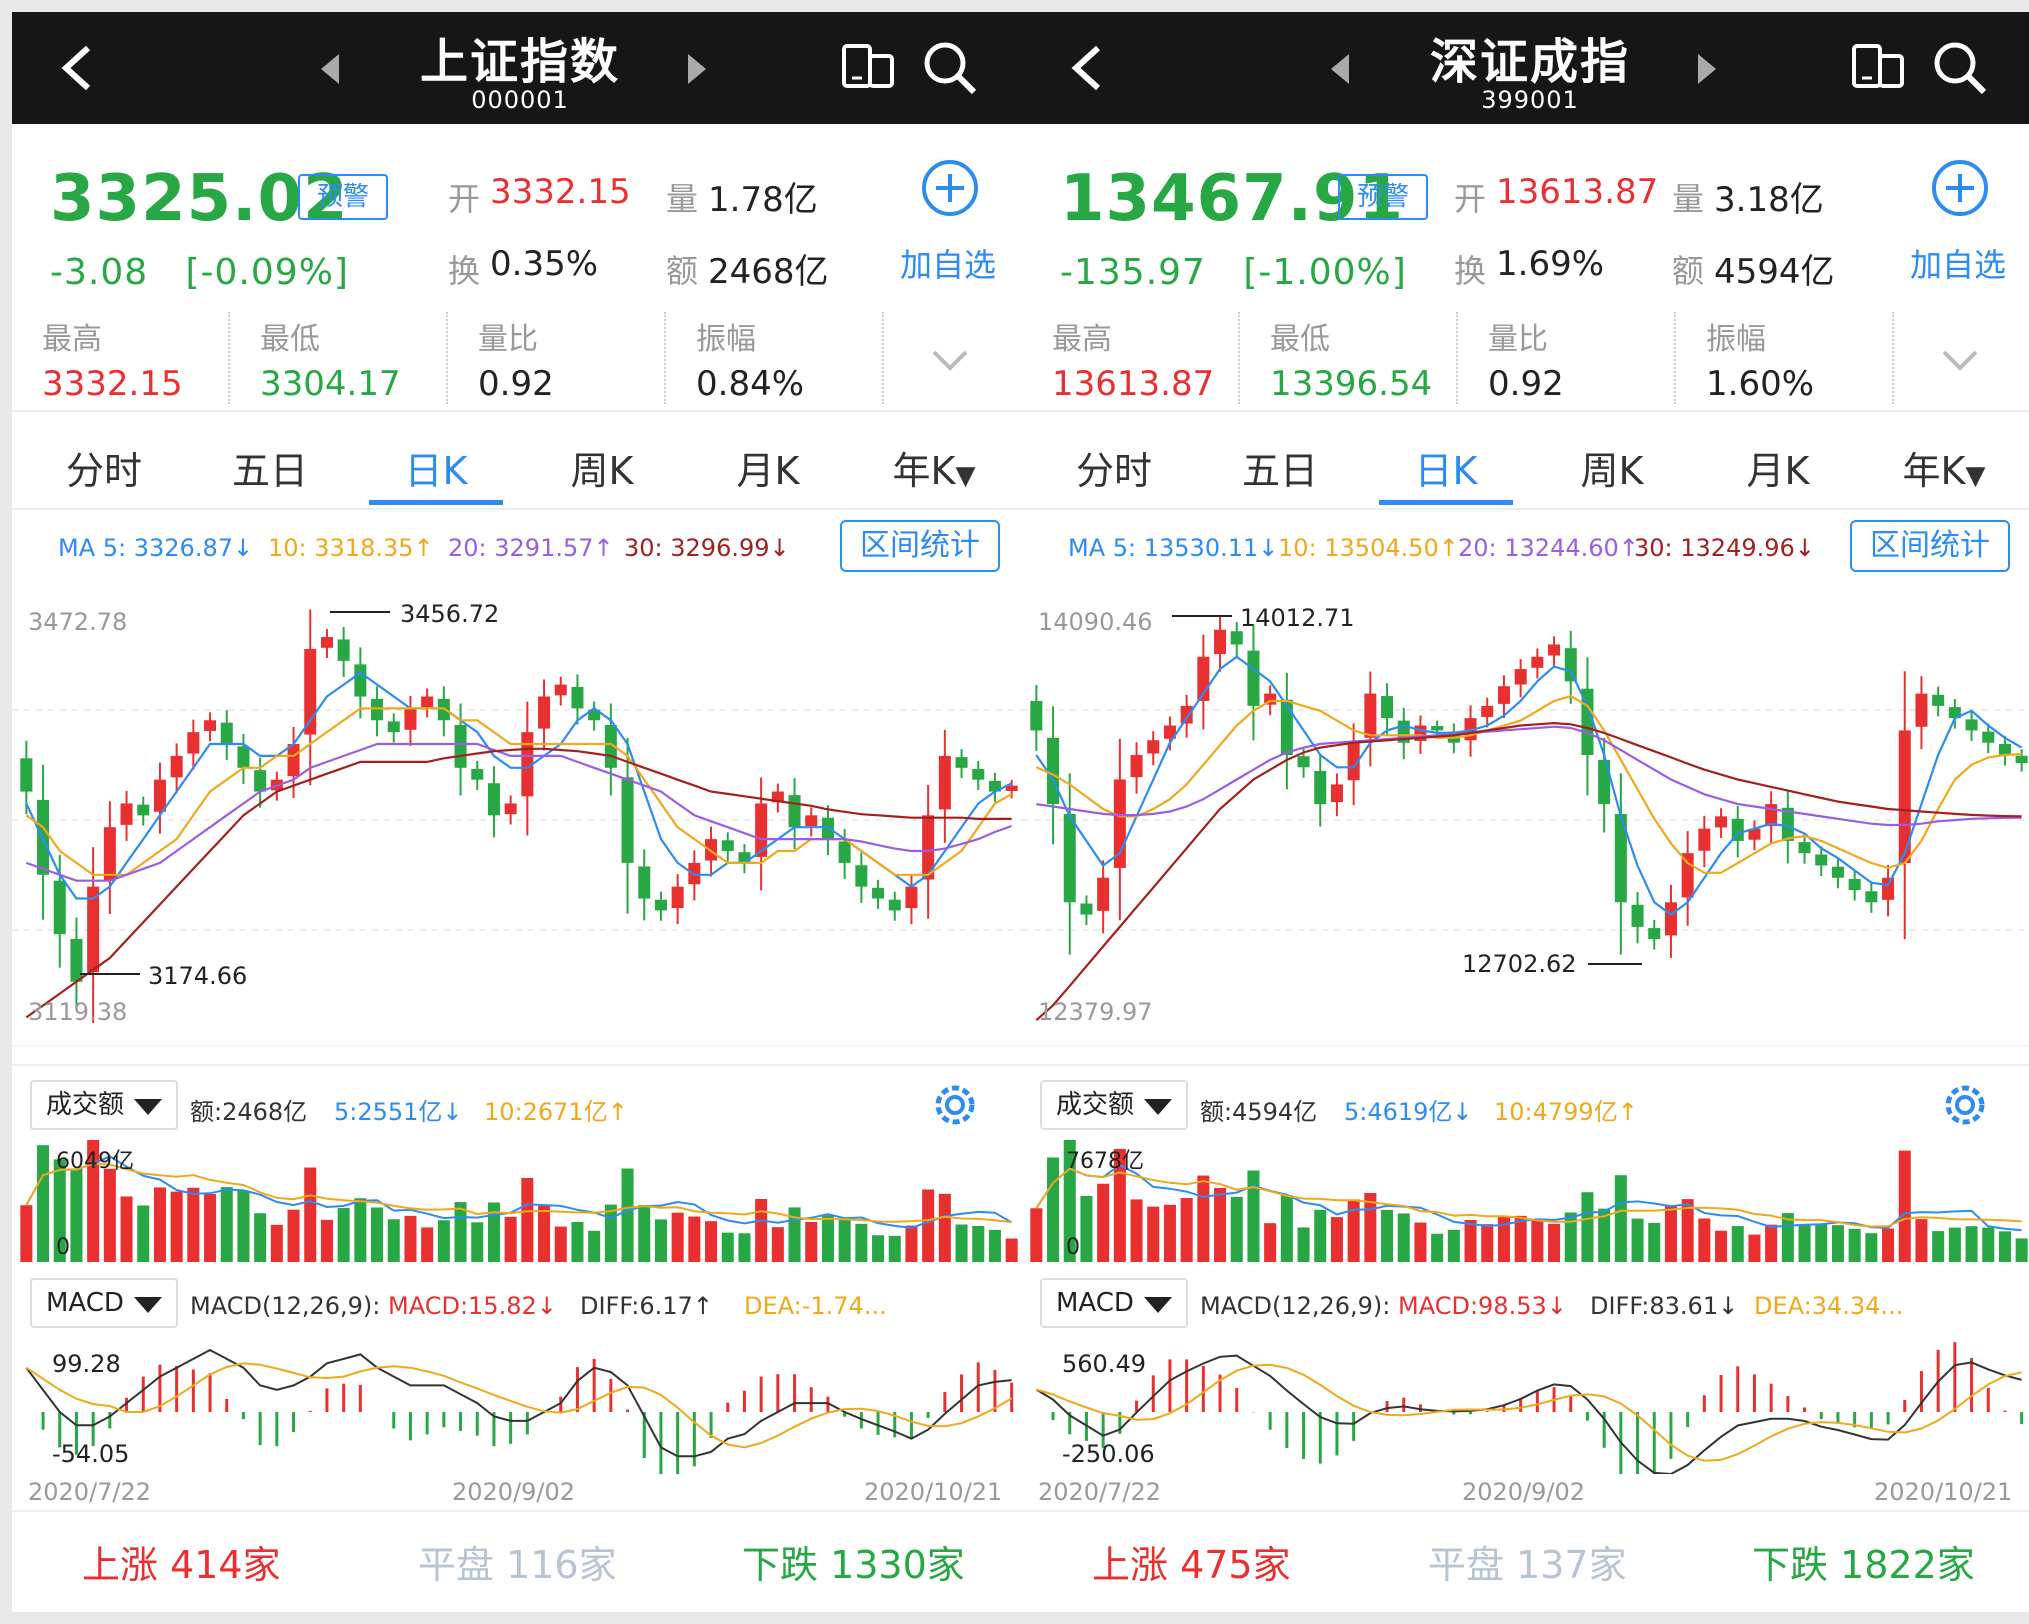 This screenshot has height=1624, width=2029. I want to click on low-marker-label: 3174.66, so click(197, 976).